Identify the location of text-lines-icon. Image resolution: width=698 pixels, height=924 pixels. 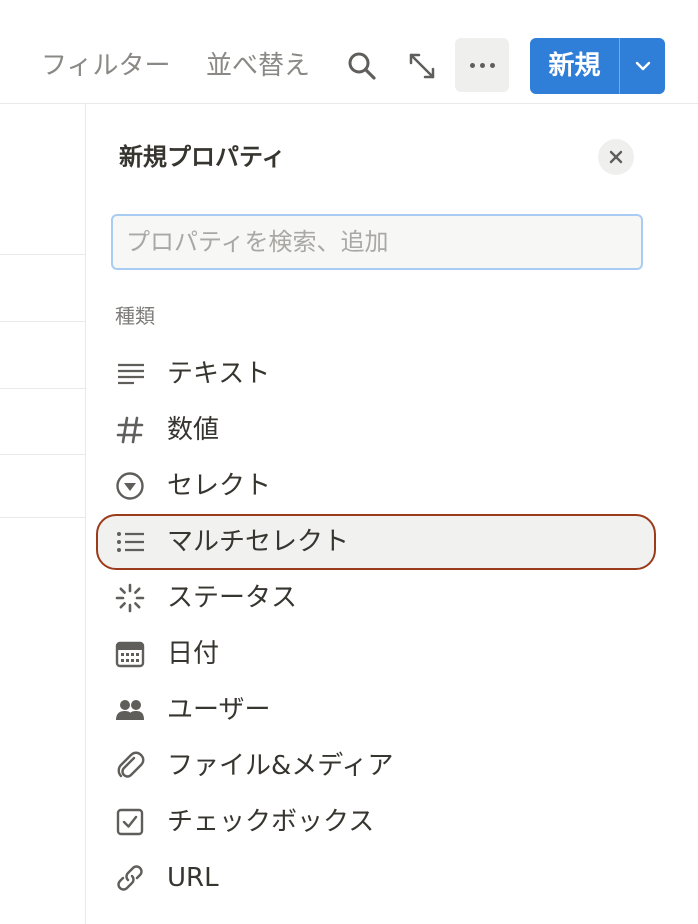
(130, 374).